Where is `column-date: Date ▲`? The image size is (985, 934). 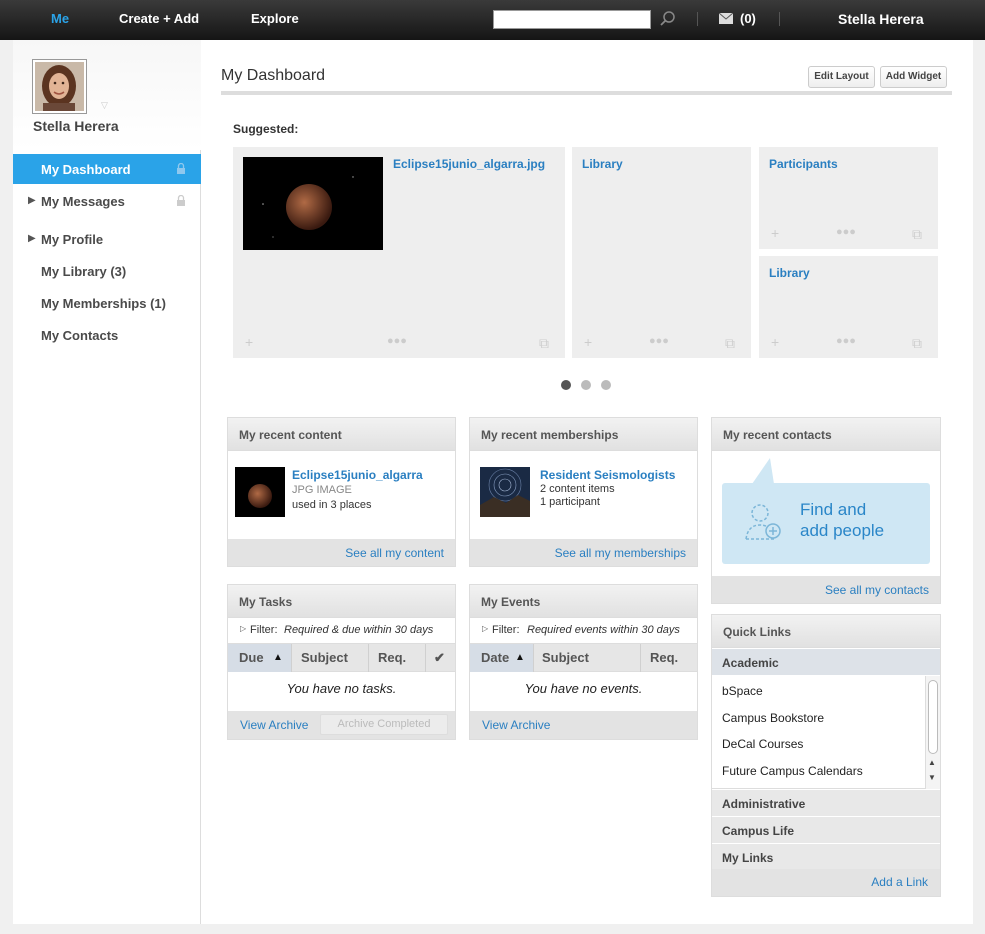 column-date: Date ▲ is located at coordinates (502, 658).